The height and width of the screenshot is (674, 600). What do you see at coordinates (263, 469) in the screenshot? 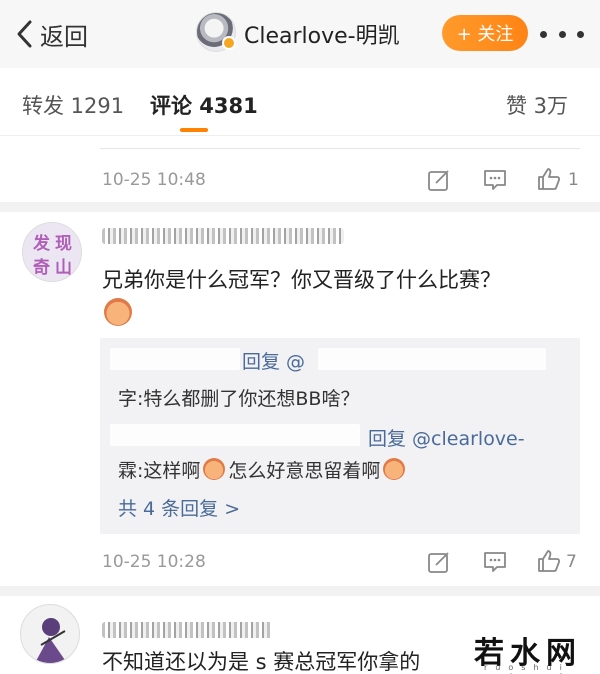
I see `reply-text: 霖:这样啊 怎么好意思留着啊` at bounding box center [263, 469].